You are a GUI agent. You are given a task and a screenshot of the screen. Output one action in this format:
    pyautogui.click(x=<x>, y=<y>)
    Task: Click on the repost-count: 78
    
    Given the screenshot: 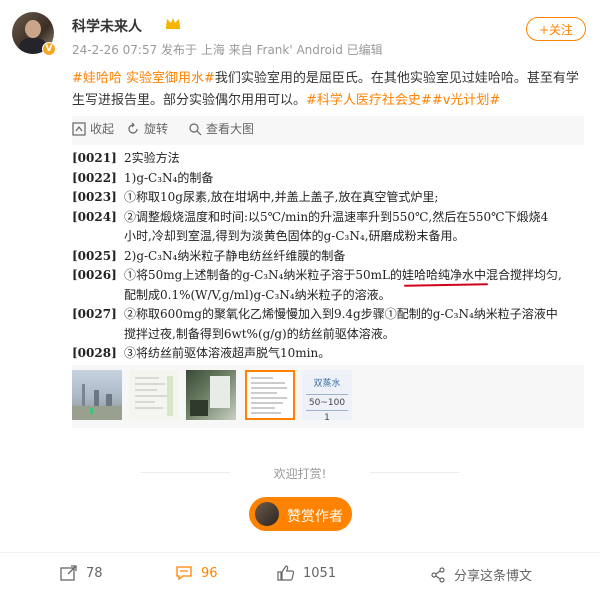 What is the action you would take?
    pyautogui.click(x=94, y=573)
    